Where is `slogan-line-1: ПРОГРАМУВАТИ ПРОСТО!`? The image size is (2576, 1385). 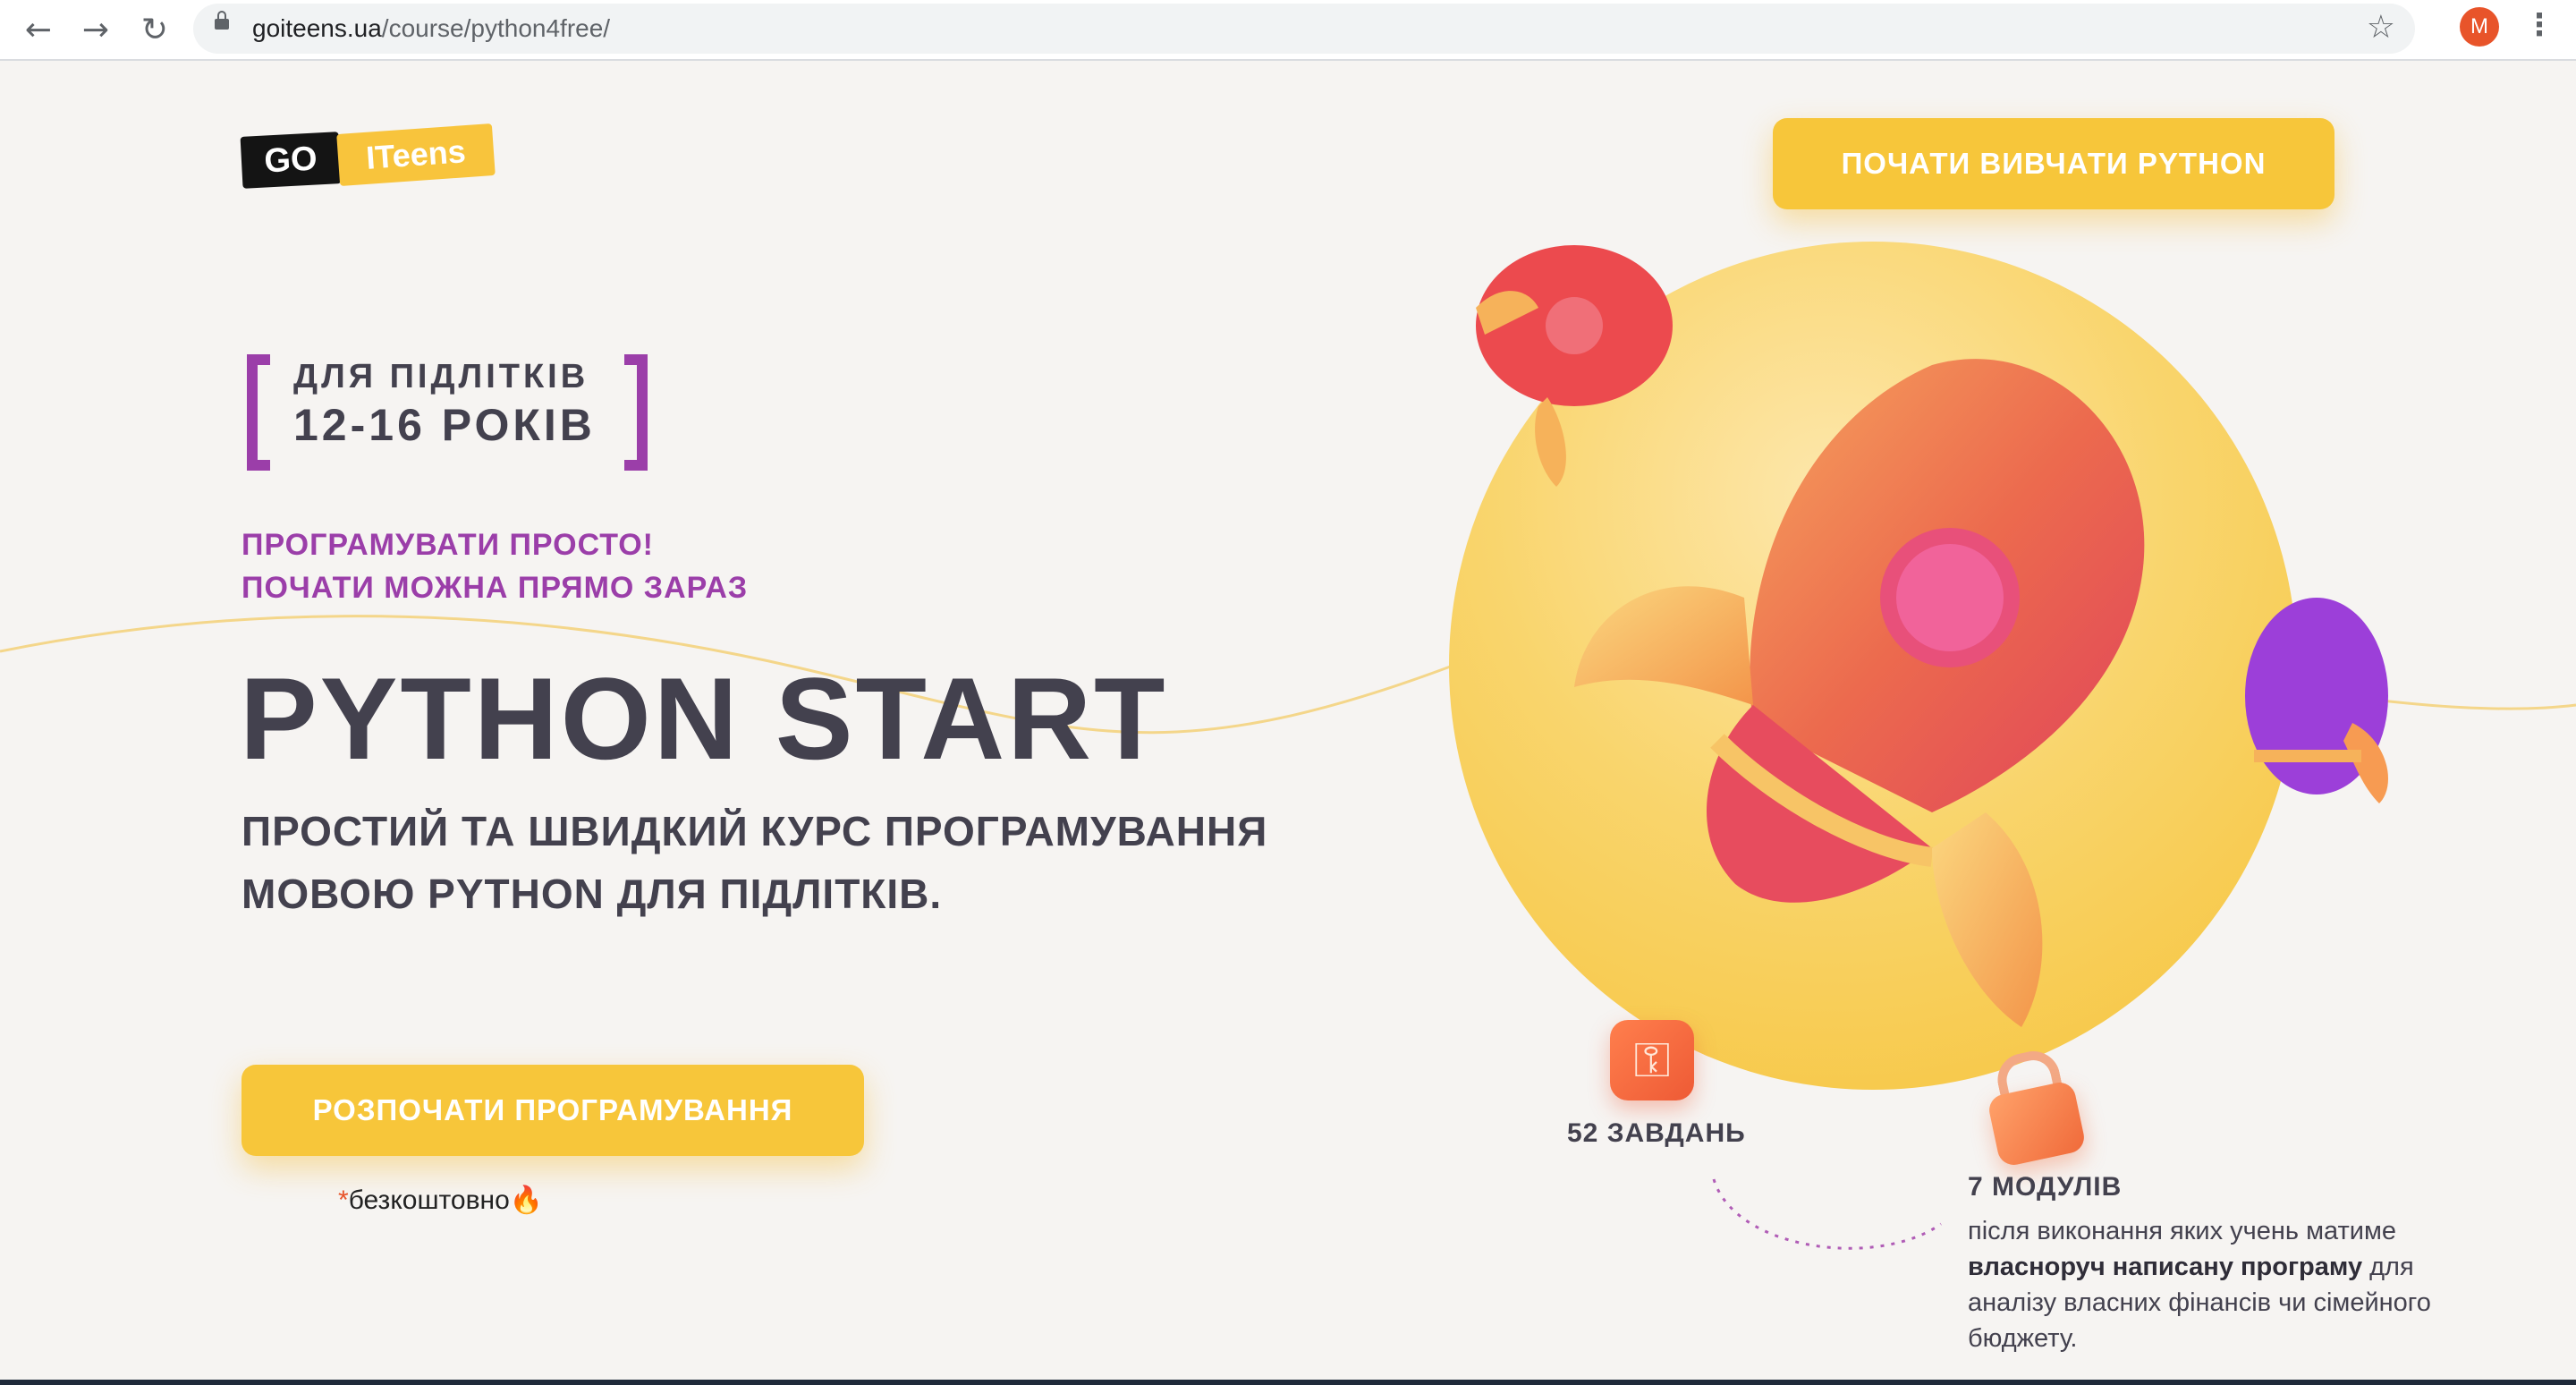 slogan-line-1: ПРОГРАМУВАТИ ПРОСТО! is located at coordinates (448, 545).